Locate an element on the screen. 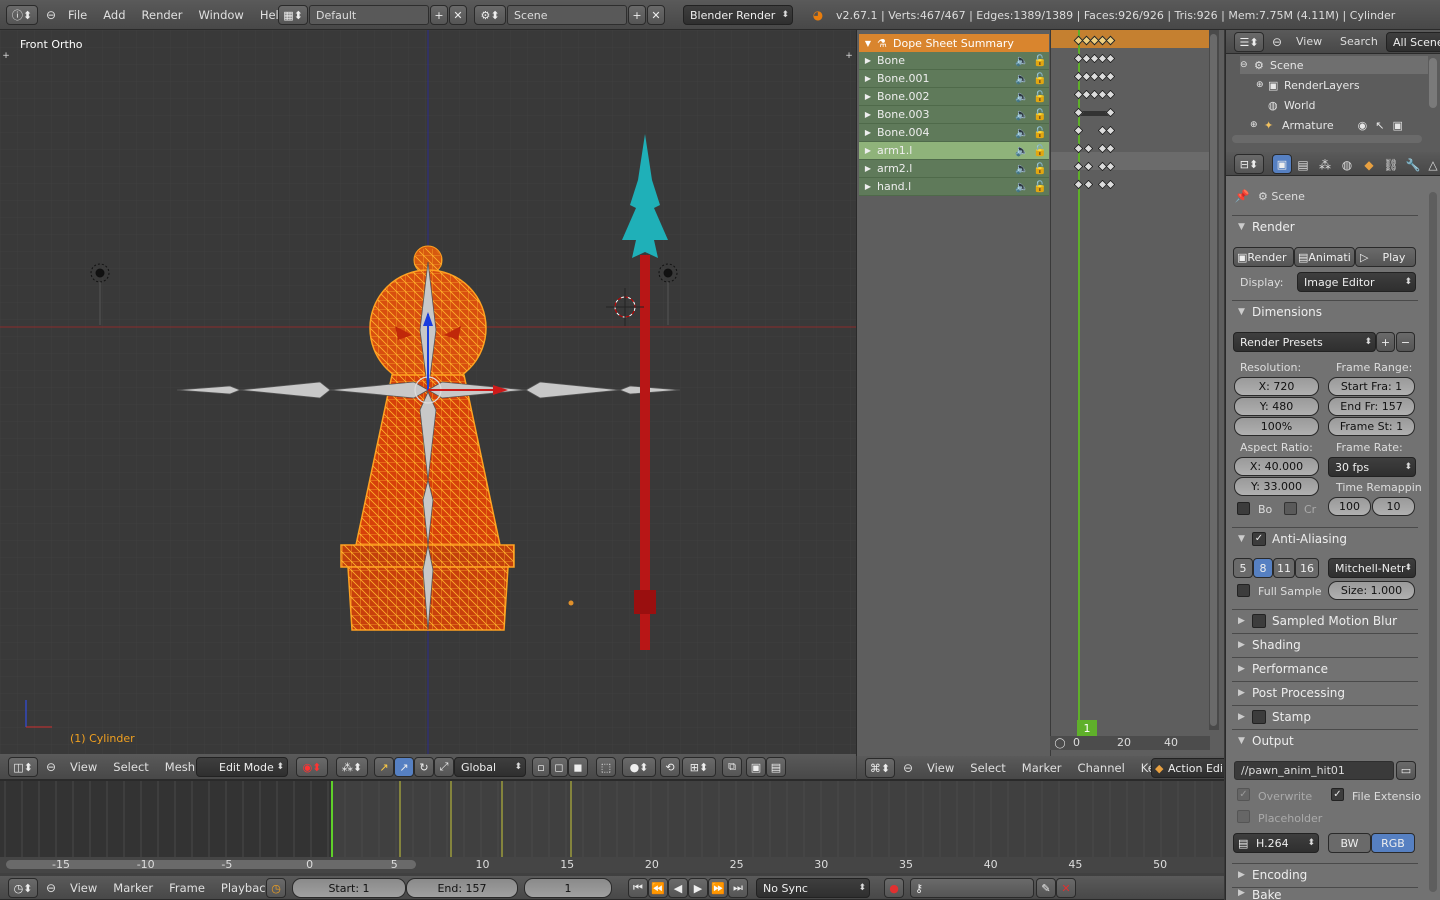  channel-row: ▶ Bone.004 🔈 🔓 is located at coordinates (954, 133).